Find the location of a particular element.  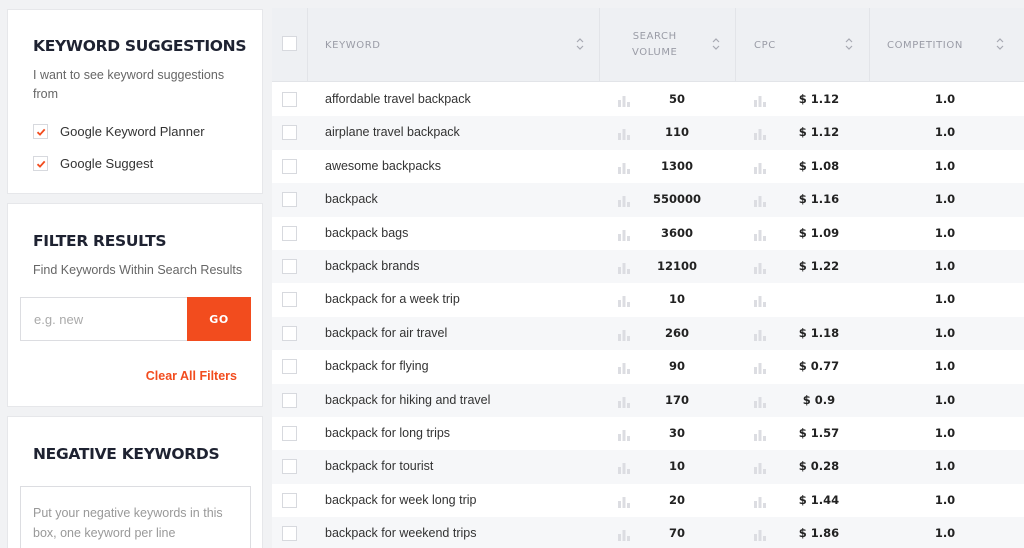

filter-results-subtitle: Find Keywords Within Search Results is located at coordinates (138, 270).